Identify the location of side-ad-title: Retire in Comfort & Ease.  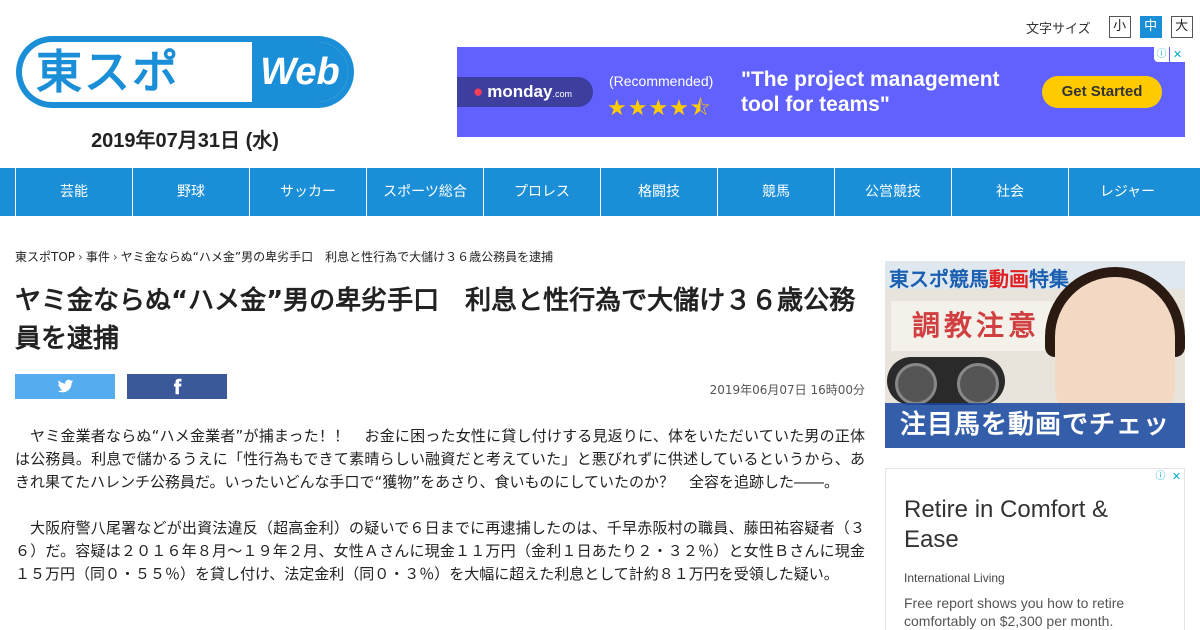
(1034, 525).